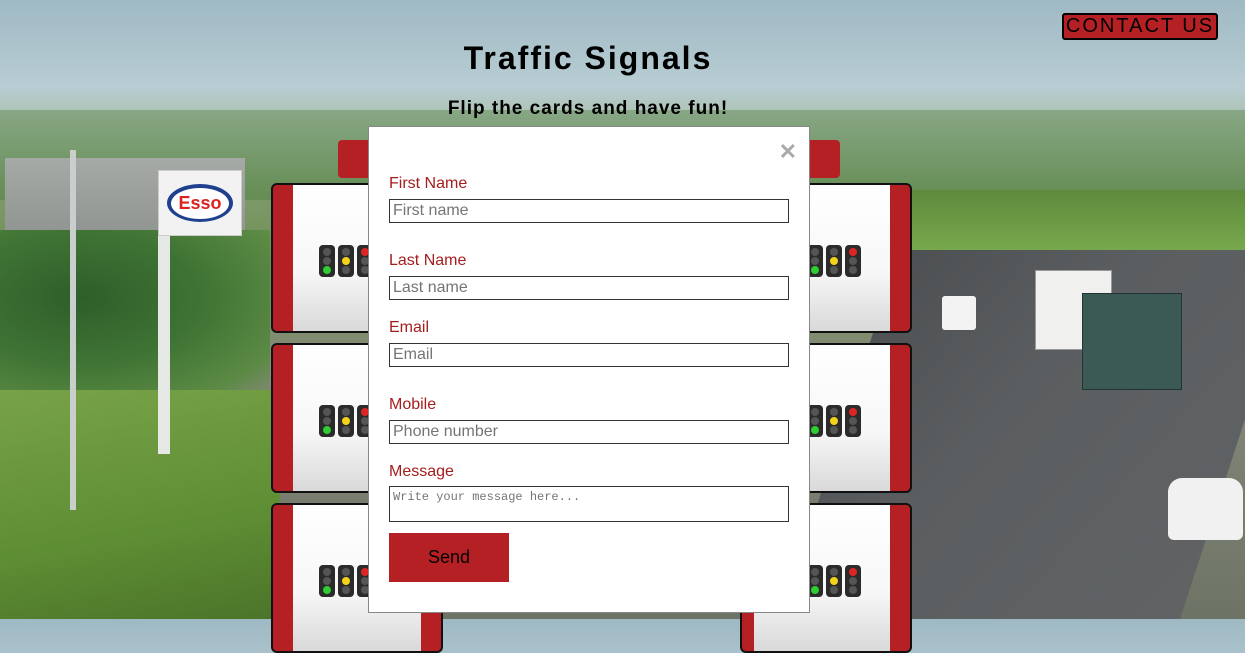  Describe the element at coordinates (788, 152) in the screenshot. I see `close-icon: ✕` at that location.